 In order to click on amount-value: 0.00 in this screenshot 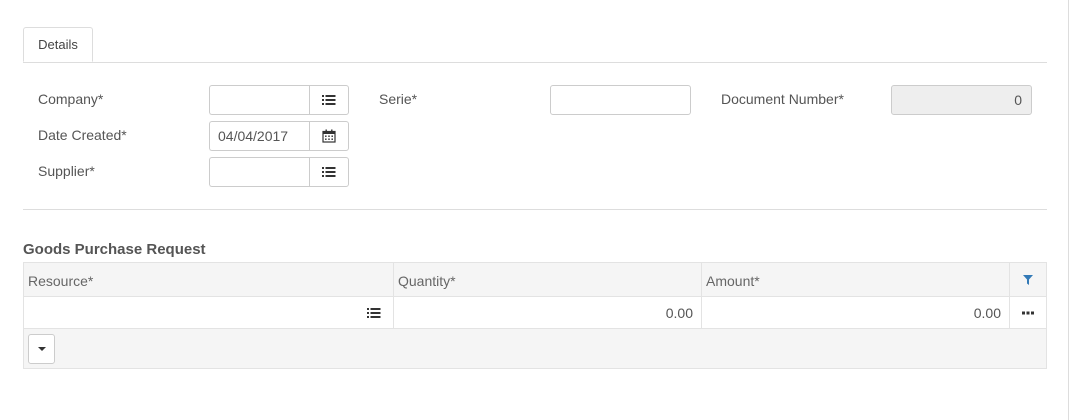, I will do `click(987, 313)`.